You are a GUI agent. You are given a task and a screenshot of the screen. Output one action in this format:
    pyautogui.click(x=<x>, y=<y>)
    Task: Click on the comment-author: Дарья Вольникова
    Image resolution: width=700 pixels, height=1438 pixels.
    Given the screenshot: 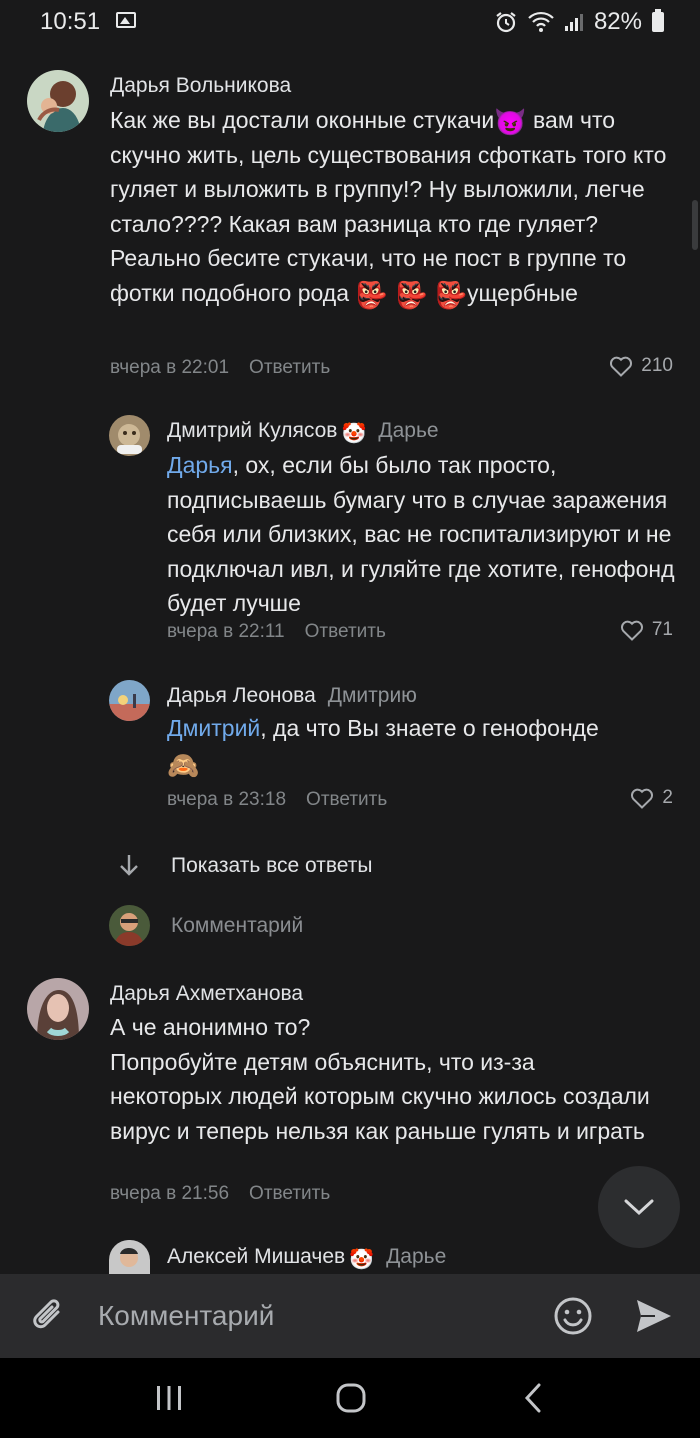 What is the action you would take?
    pyautogui.click(x=200, y=86)
    